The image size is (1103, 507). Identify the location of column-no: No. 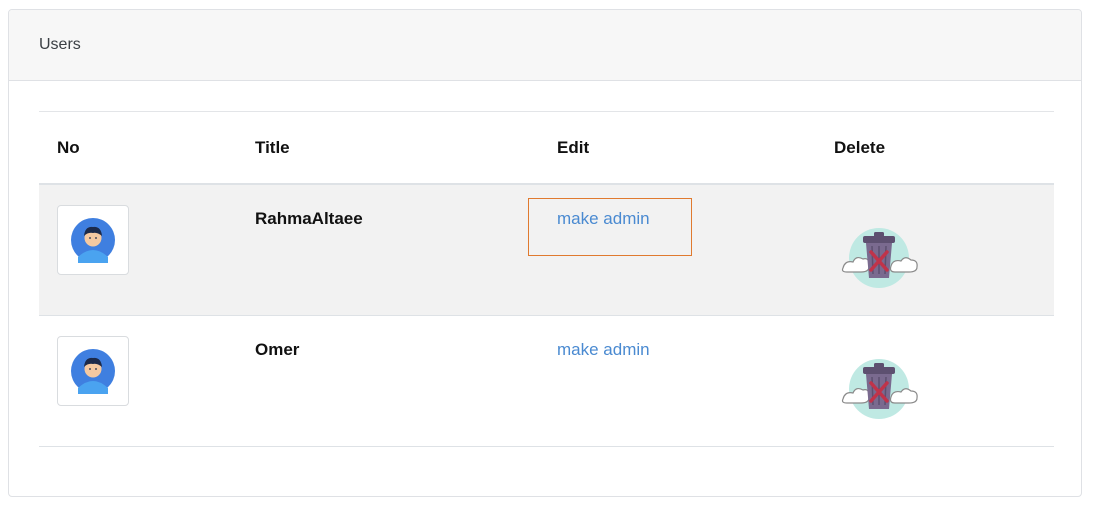
(68, 147).